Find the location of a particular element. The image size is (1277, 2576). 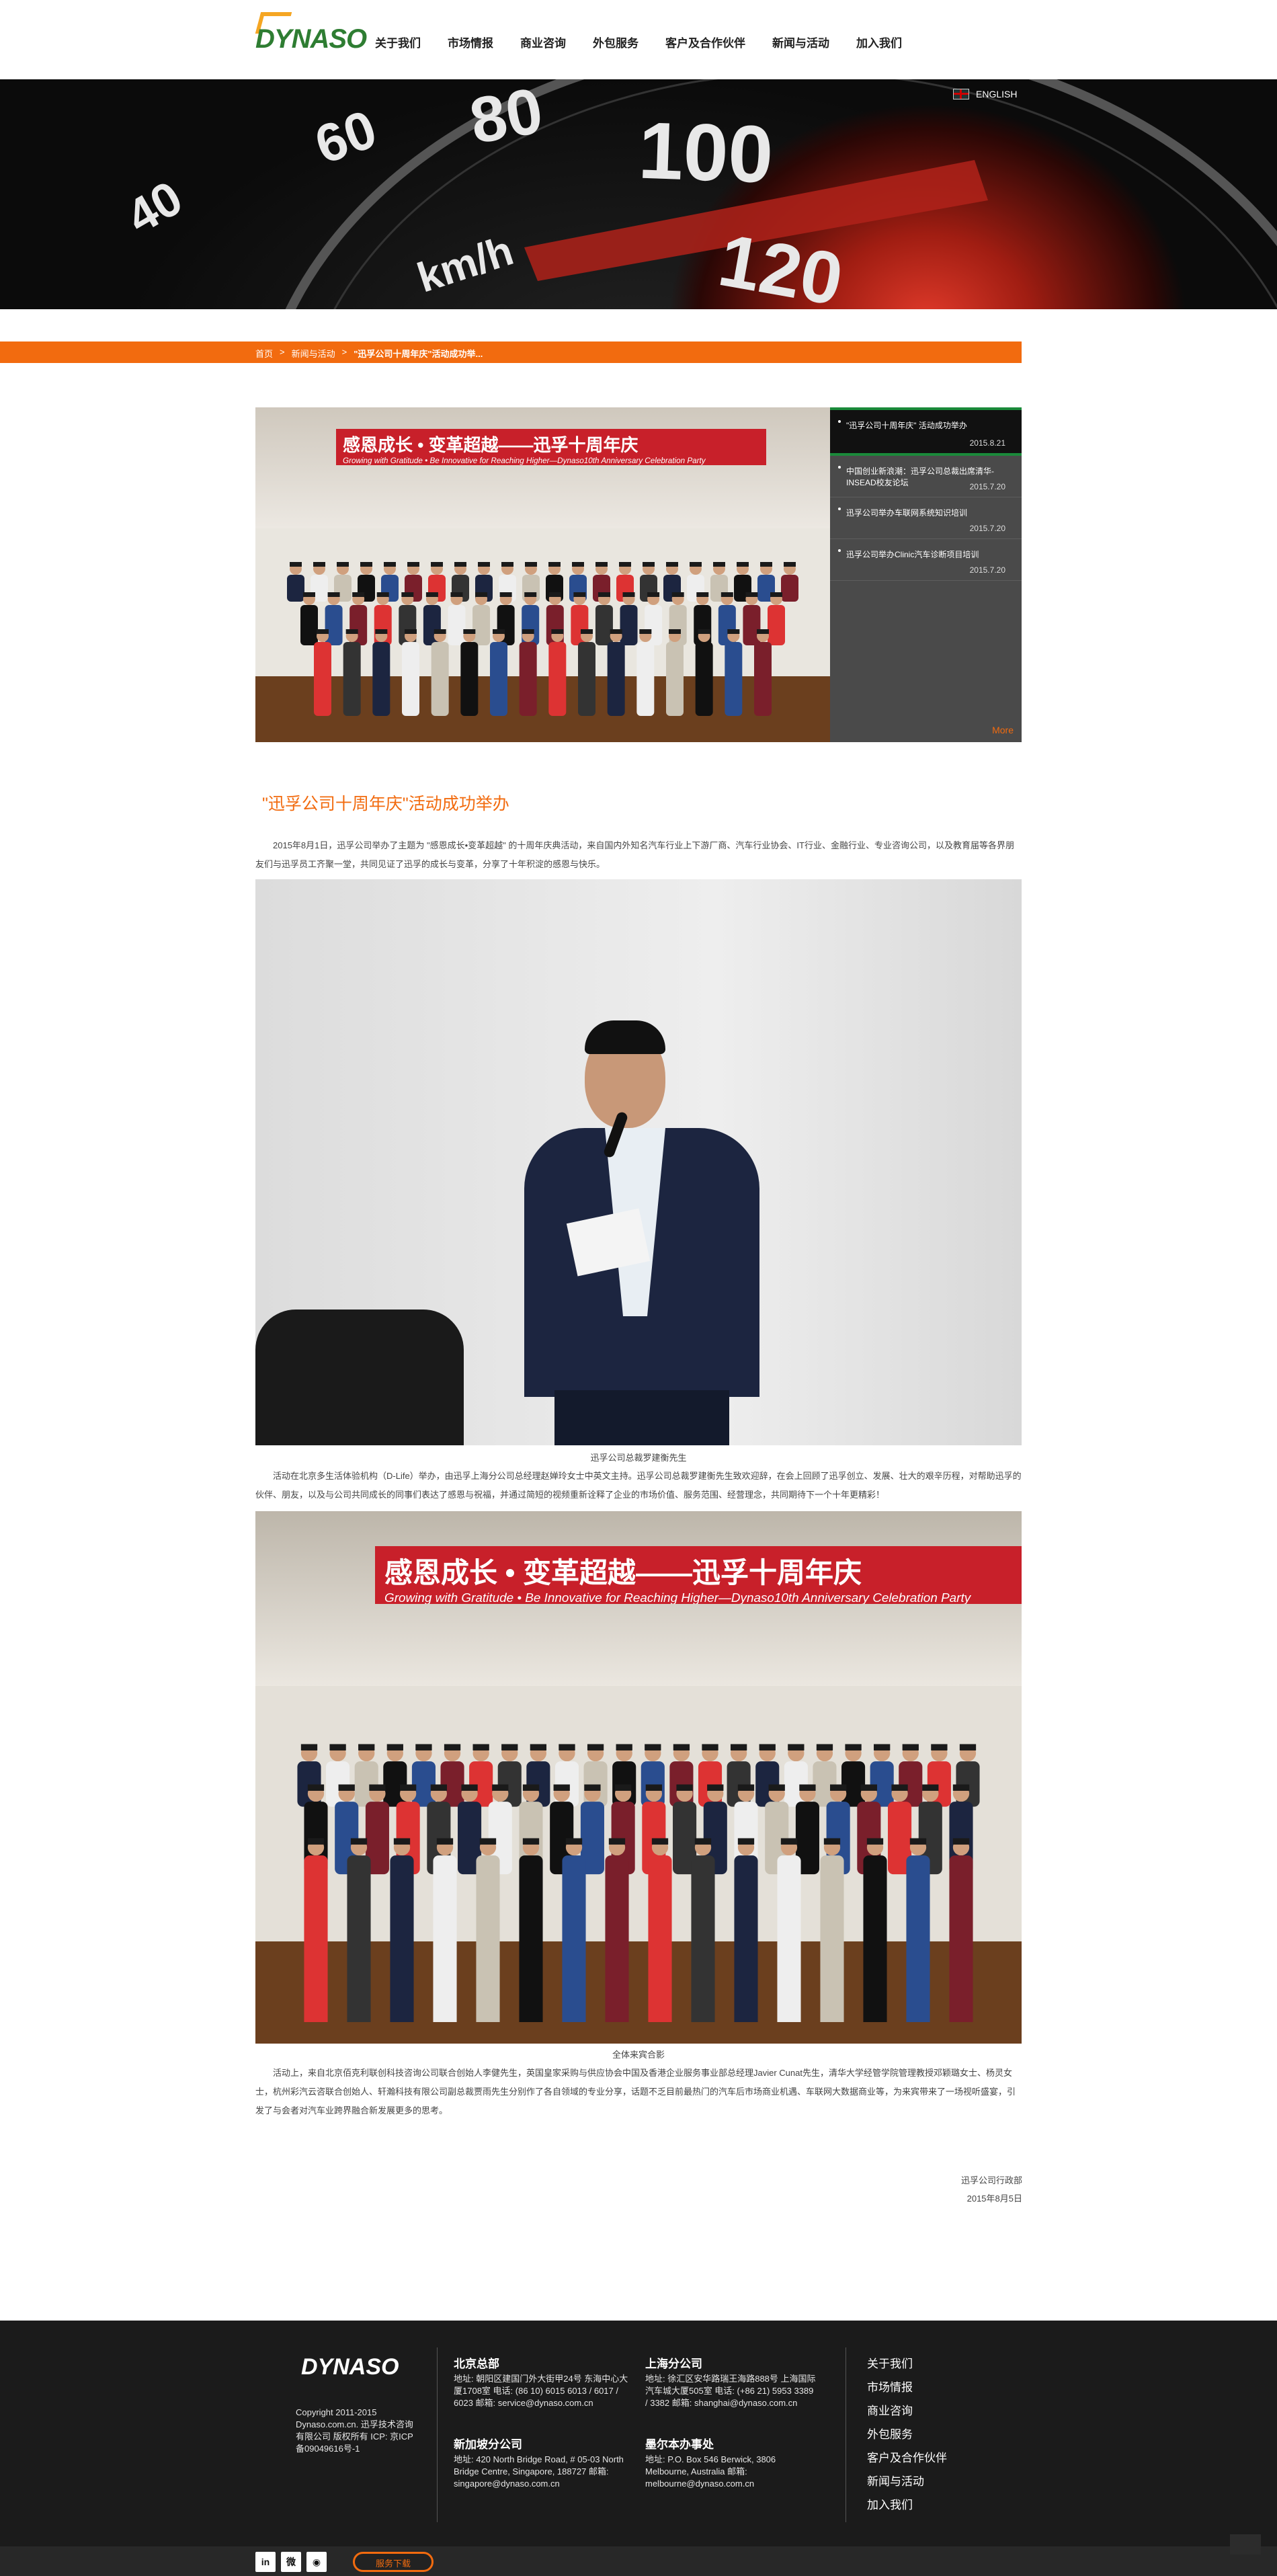

speaker-photo is located at coordinates (639, 1162).